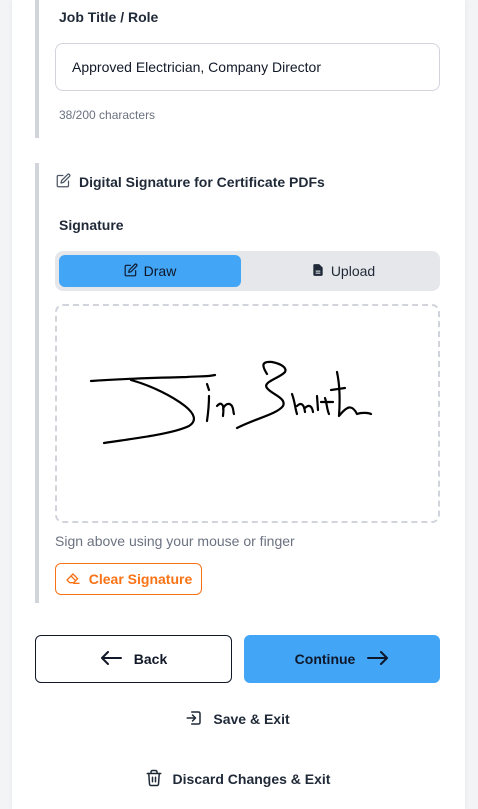  I want to click on exit-icon, so click(194, 719).